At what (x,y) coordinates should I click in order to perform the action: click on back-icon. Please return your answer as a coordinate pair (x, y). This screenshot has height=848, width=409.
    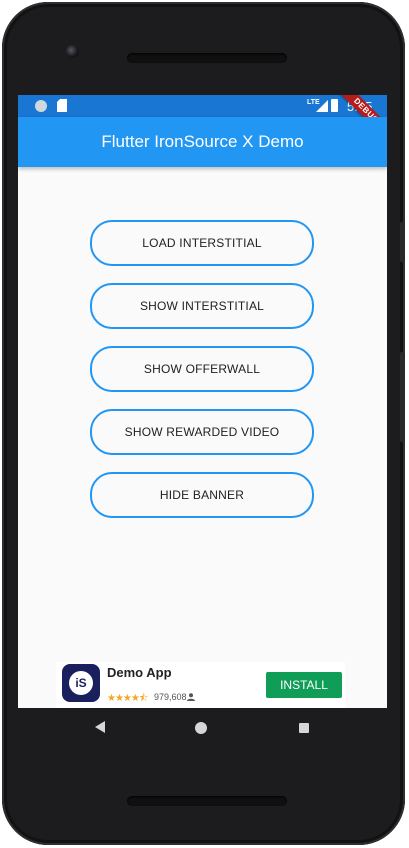
    Looking at the image, I should click on (100, 727).